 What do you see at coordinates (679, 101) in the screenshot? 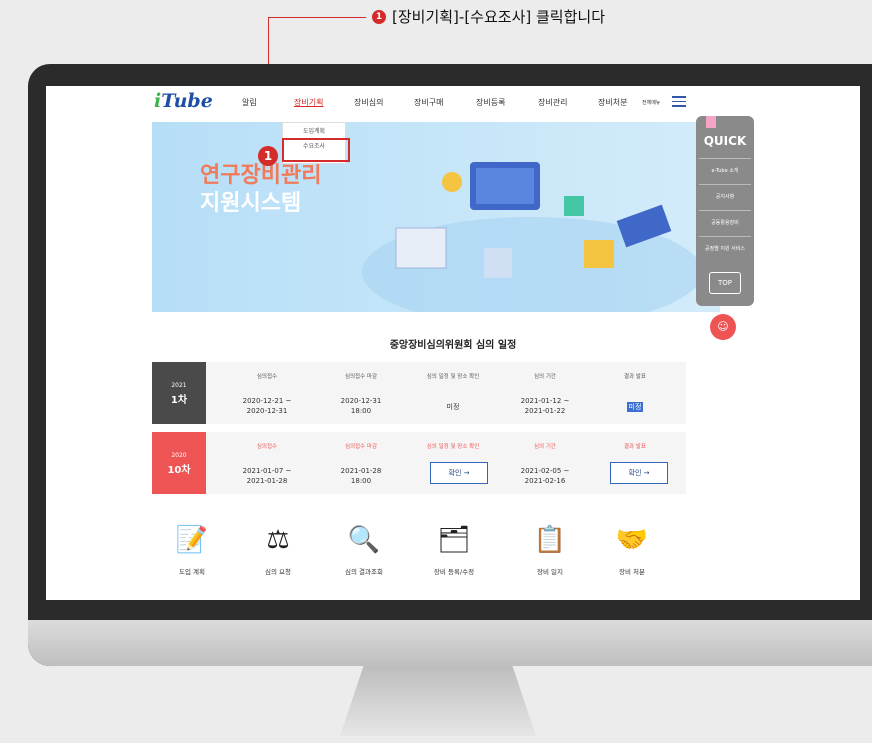
I see `hamburger-icon` at bounding box center [679, 101].